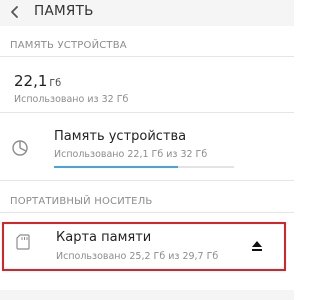 The image size is (320, 300). What do you see at coordinates (81, 201) in the screenshot?
I see `section-label-portable-storage: ПОРТАТИВНЫЙ НОСИТЕЛЬ` at bounding box center [81, 201].